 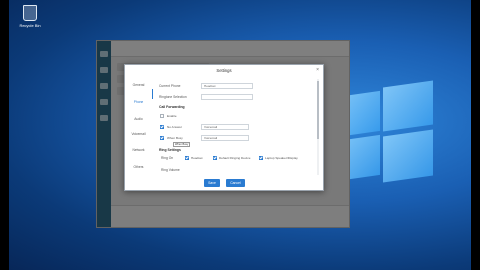 I want to click on trash-icon, so click(x=30, y=13).